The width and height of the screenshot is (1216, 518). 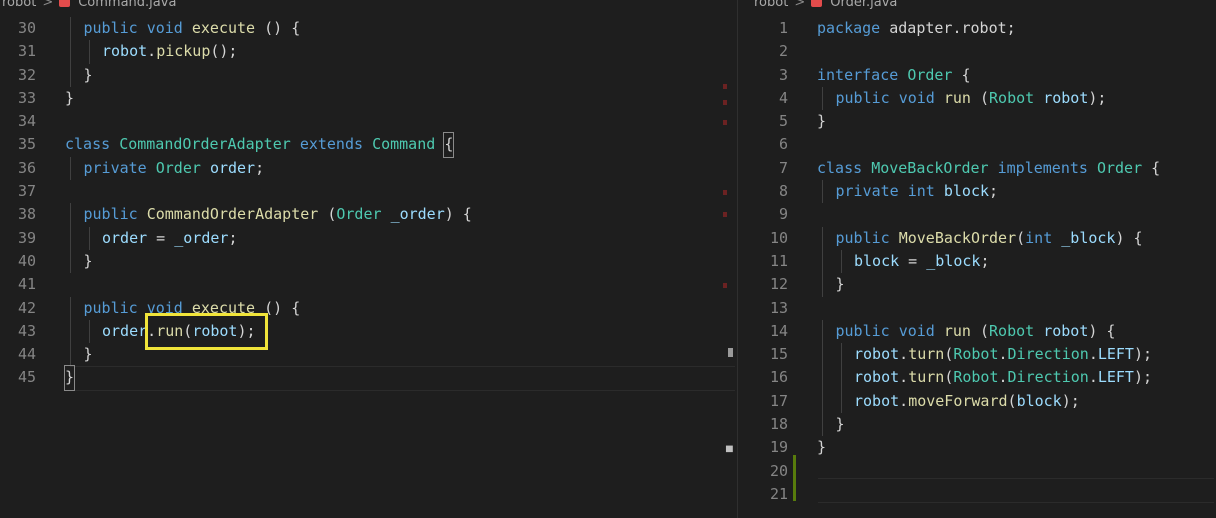 What do you see at coordinates (368, 378) in the screenshot?
I see `code-line: 45}` at bounding box center [368, 378].